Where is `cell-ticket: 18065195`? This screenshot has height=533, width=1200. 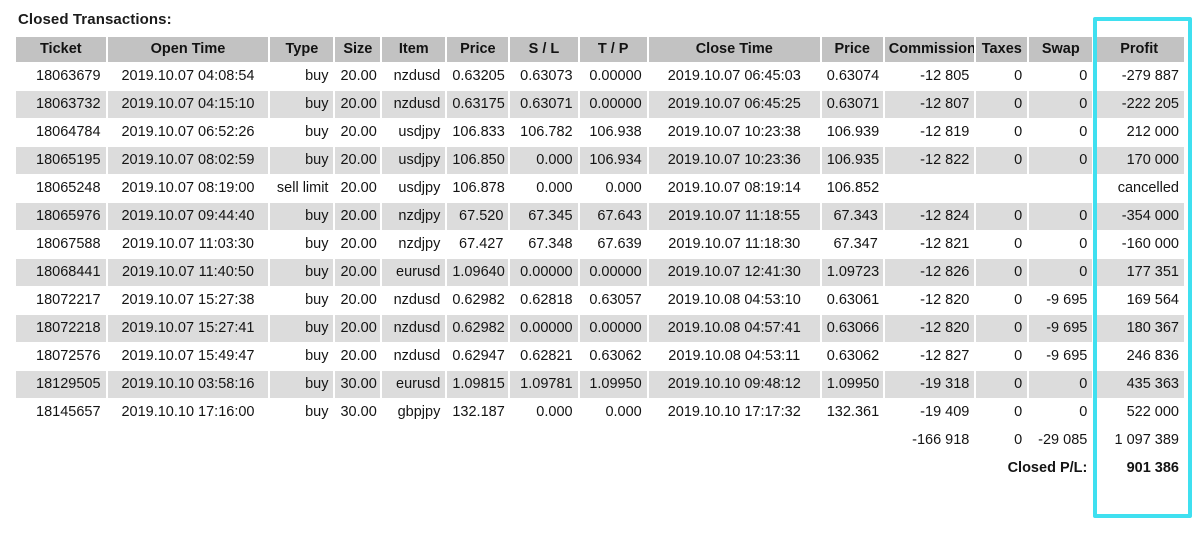 cell-ticket: 18065195 is located at coordinates (61, 160).